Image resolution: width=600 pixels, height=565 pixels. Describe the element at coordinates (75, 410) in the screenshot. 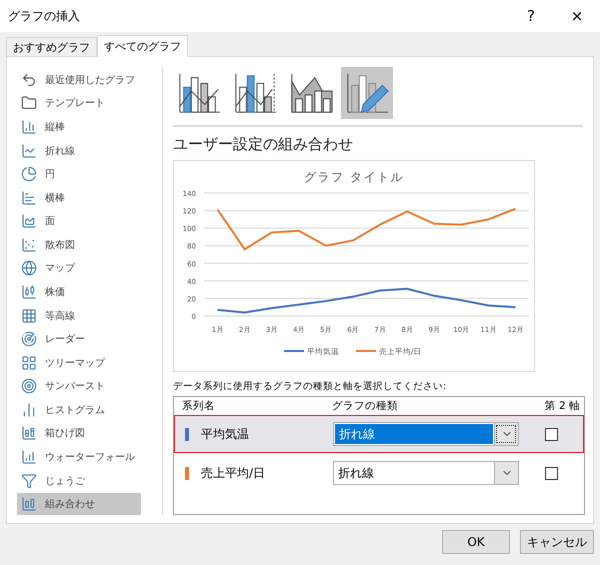

I see `sidebar-item-label: ヒストグラム` at that location.